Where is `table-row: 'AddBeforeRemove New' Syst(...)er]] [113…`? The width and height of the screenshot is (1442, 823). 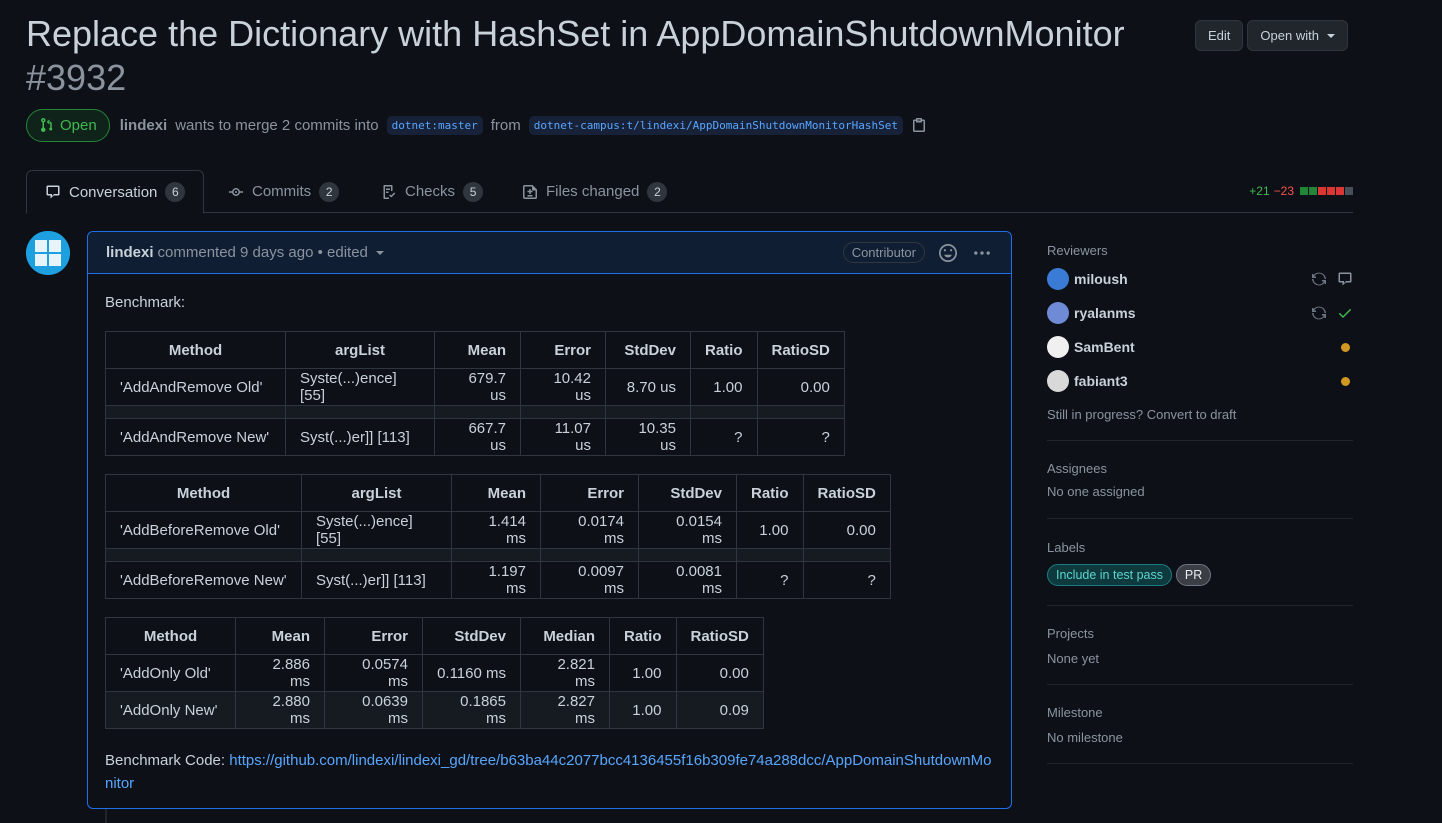 table-row: 'AddBeforeRemove New' Syst(...)er]] [113… is located at coordinates (498, 580).